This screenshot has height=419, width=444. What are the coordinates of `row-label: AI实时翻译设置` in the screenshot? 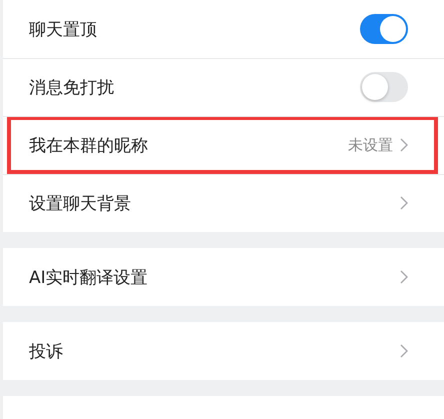 It's located at (88, 277).